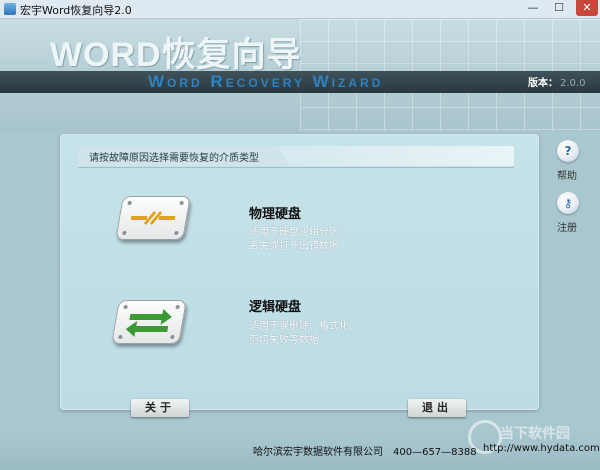 Image resolution: width=600 pixels, height=470 pixels. What do you see at coordinates (587, 8) in the screenshot?
I see `close-button: ✕` at bounding box center [587, 8].